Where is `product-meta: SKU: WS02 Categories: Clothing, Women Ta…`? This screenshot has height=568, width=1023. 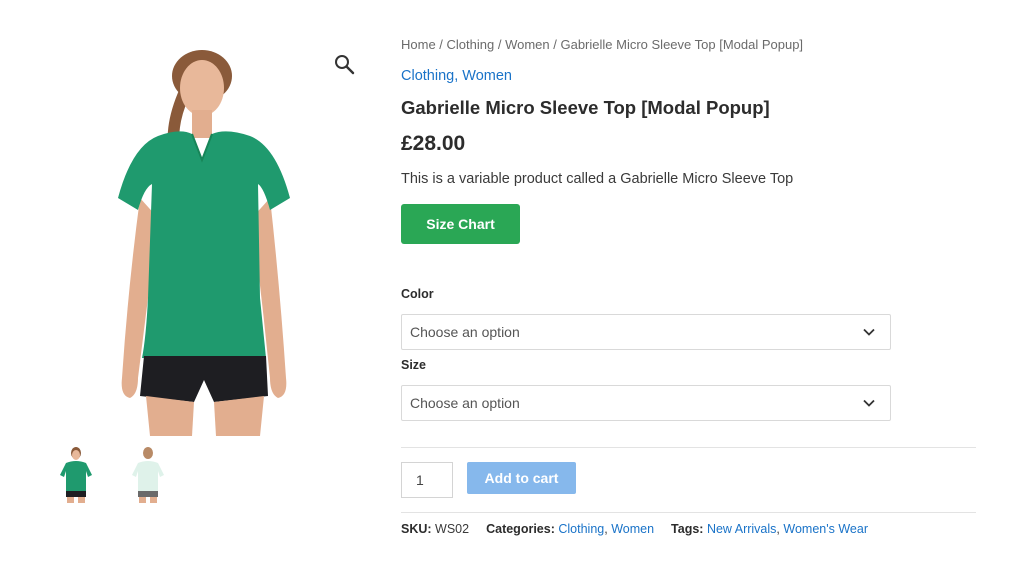
product-meta: SKU: WS02 Categories: Clothing, Women Ta… is located at coordinates (634, 529).